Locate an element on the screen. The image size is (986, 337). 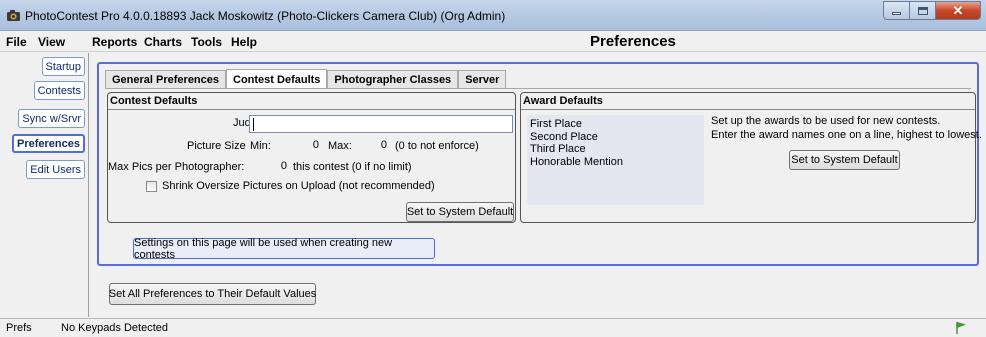
judges-input is located at coordinates (381, 124).